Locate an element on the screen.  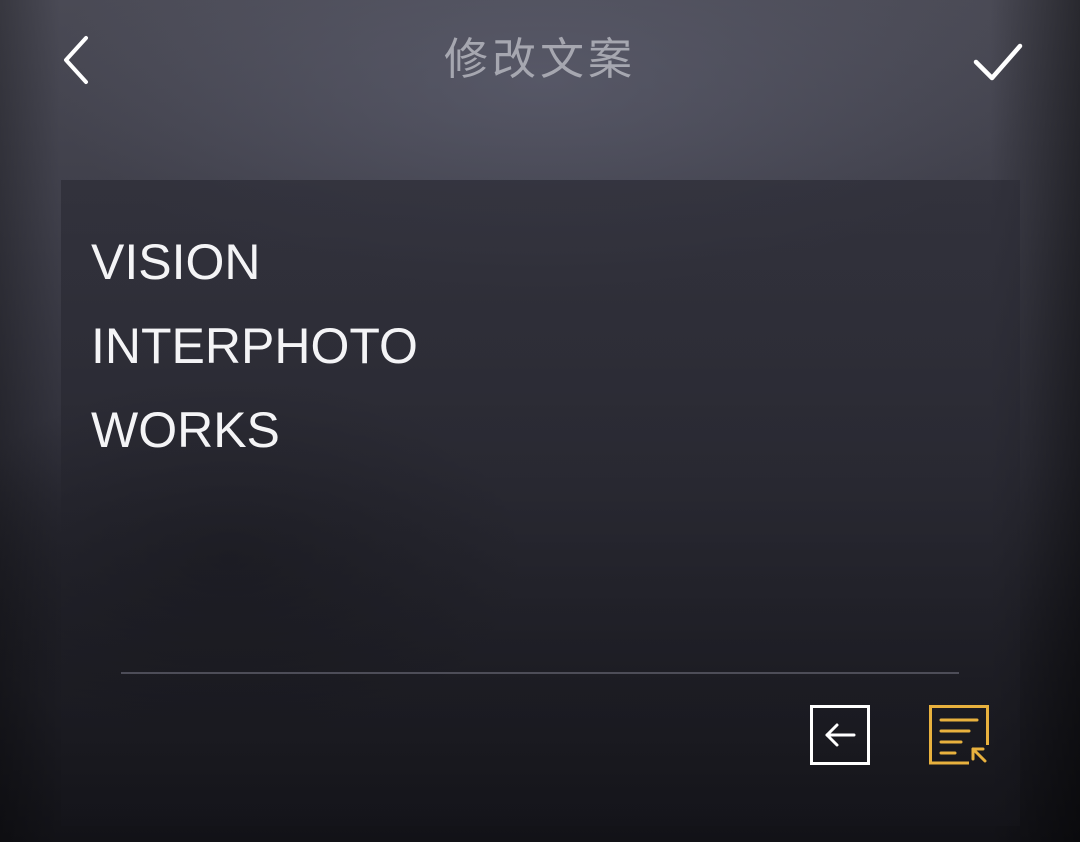
divider is located at coordinates (540, 673).